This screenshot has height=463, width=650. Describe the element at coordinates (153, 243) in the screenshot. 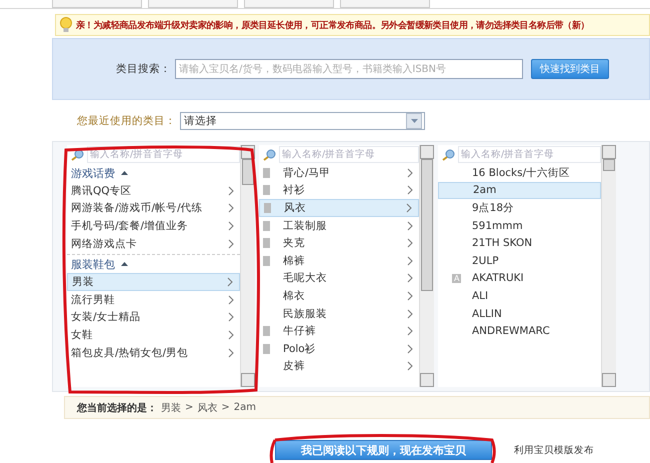

I see `category-item: 网络游戏点卡` at that location.